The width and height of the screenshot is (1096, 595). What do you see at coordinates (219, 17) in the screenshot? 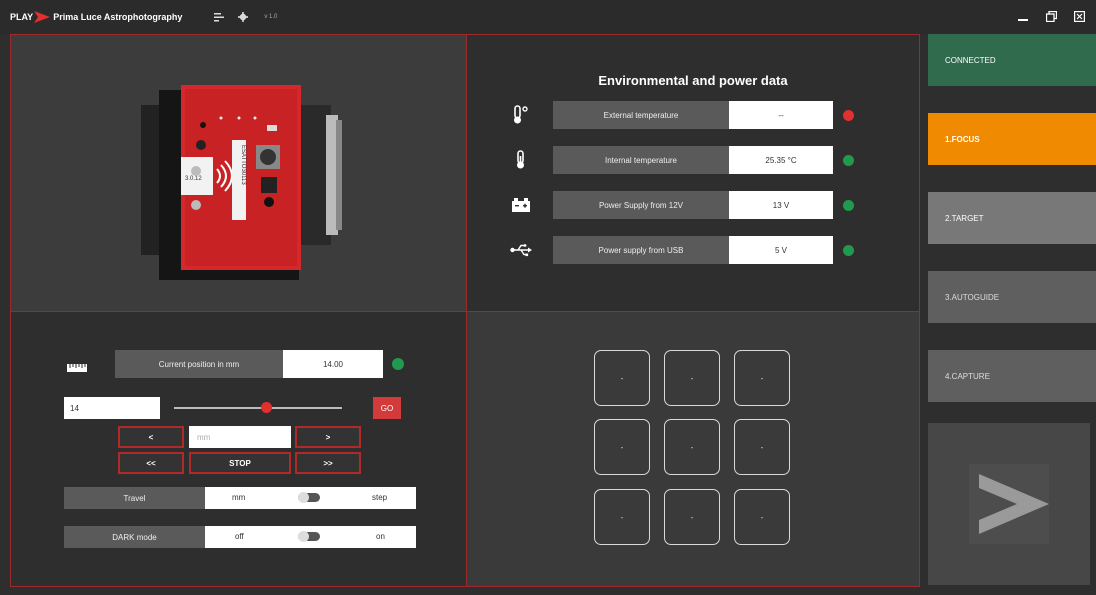
I see `list-icon` at bounding box center [219, 17].